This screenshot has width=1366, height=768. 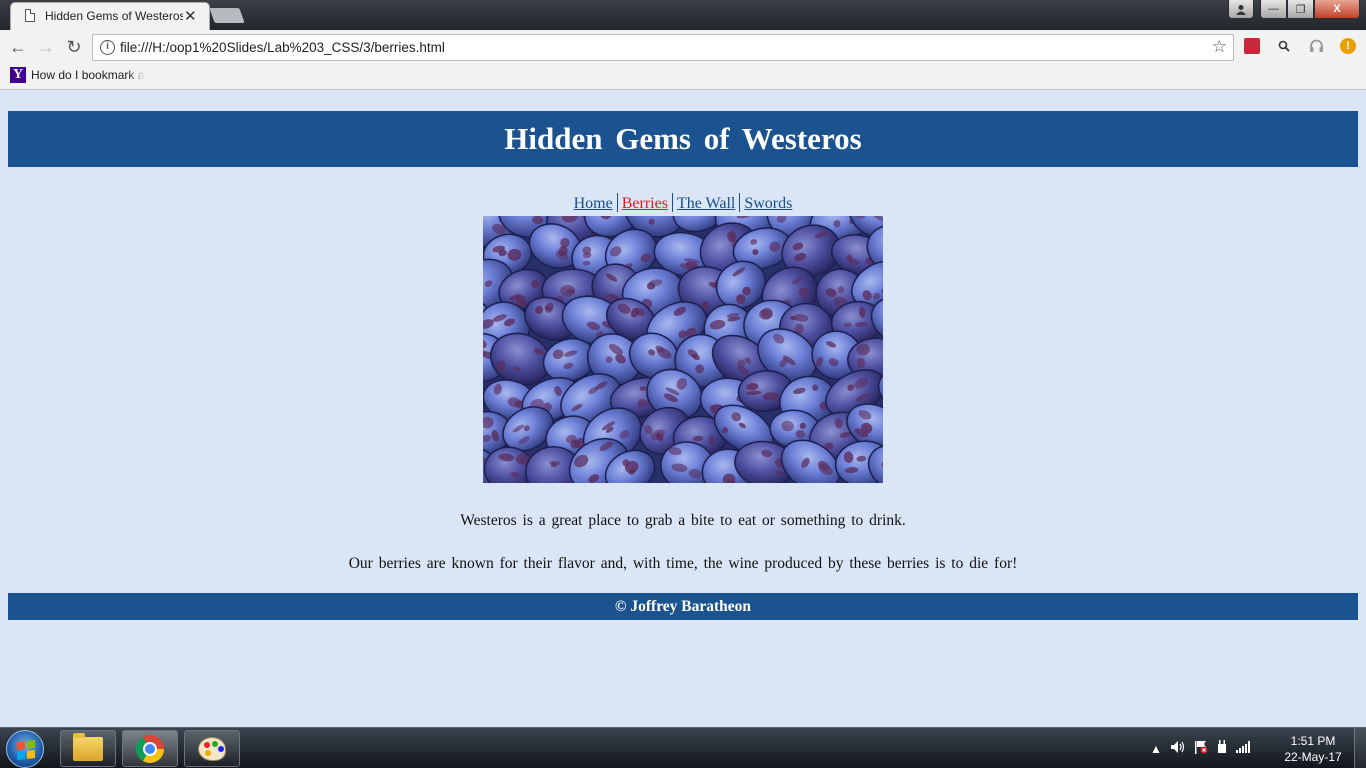 What do you see at coordinates (1222, 748) in the screenshot?
I see `power-icon` at bounding box center [1222, 748].